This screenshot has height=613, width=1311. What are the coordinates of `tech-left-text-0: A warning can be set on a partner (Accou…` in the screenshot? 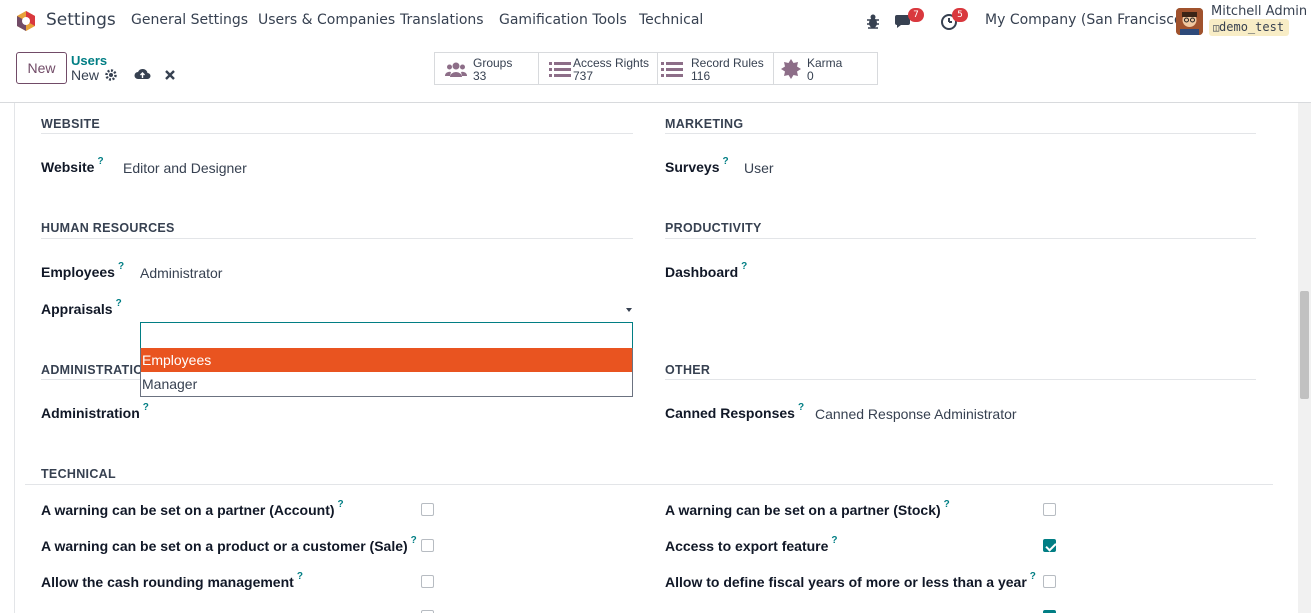 It's located at (188, 510).